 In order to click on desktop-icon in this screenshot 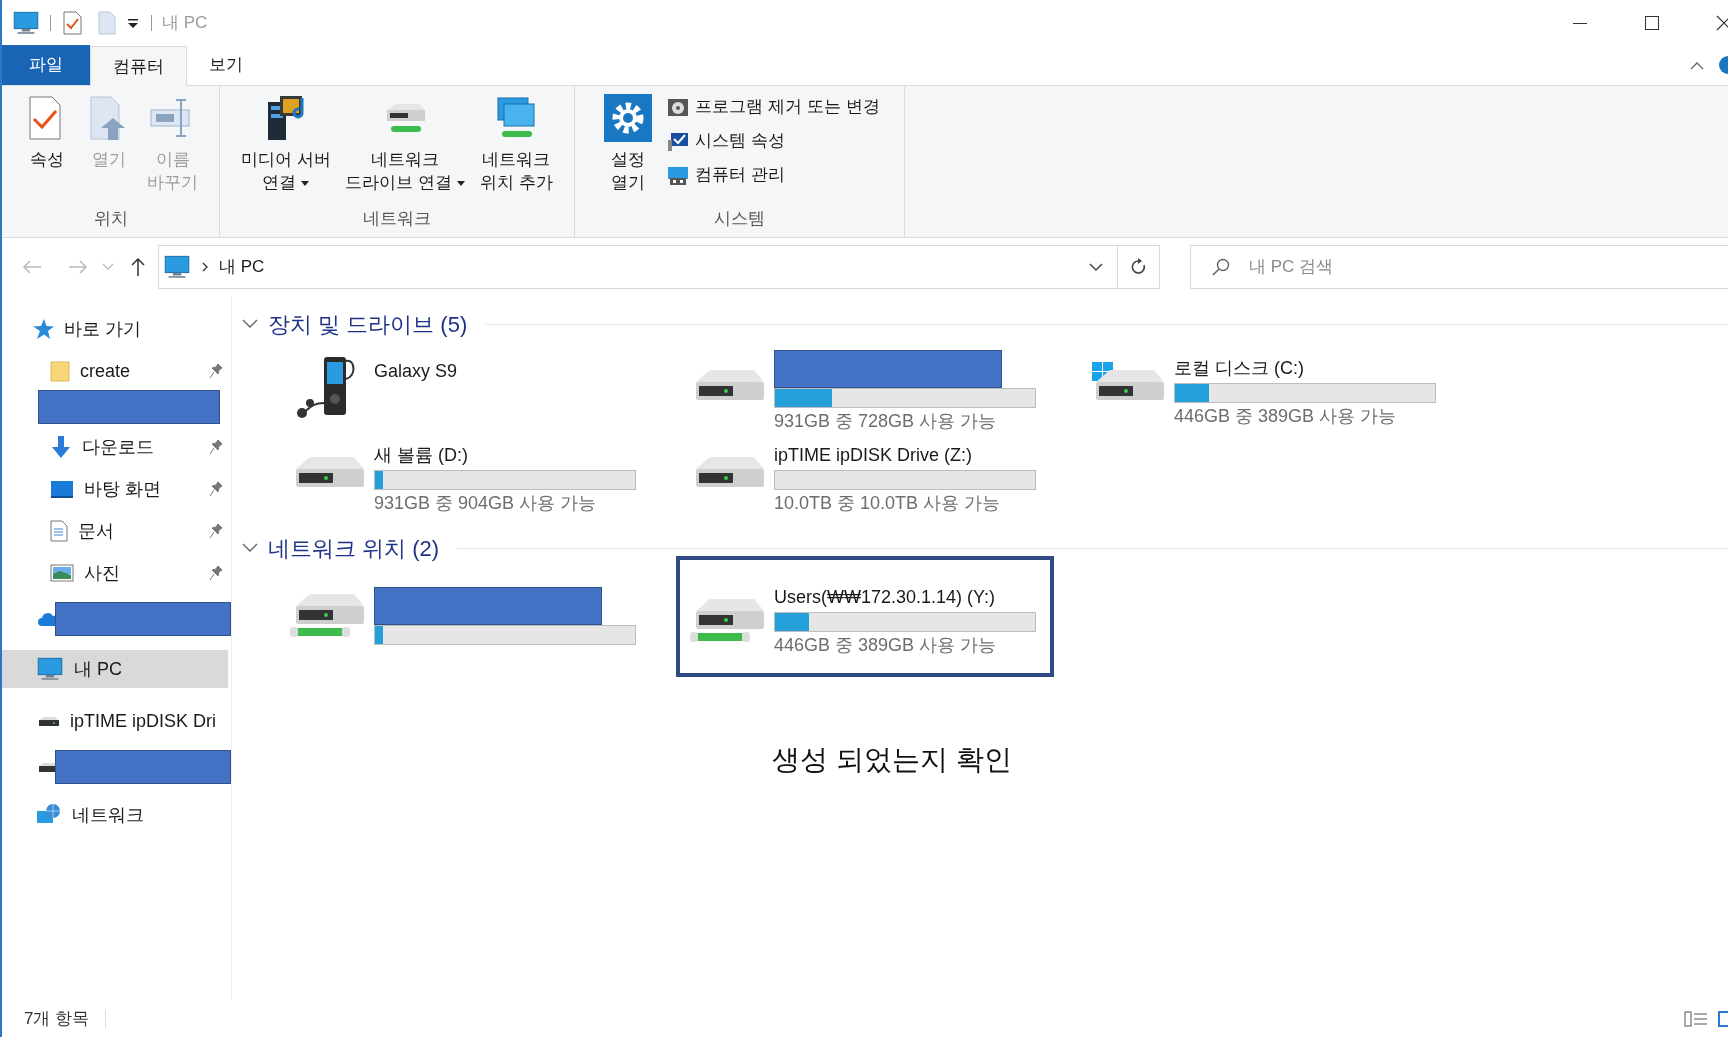, I will do `click(62, 489)`.